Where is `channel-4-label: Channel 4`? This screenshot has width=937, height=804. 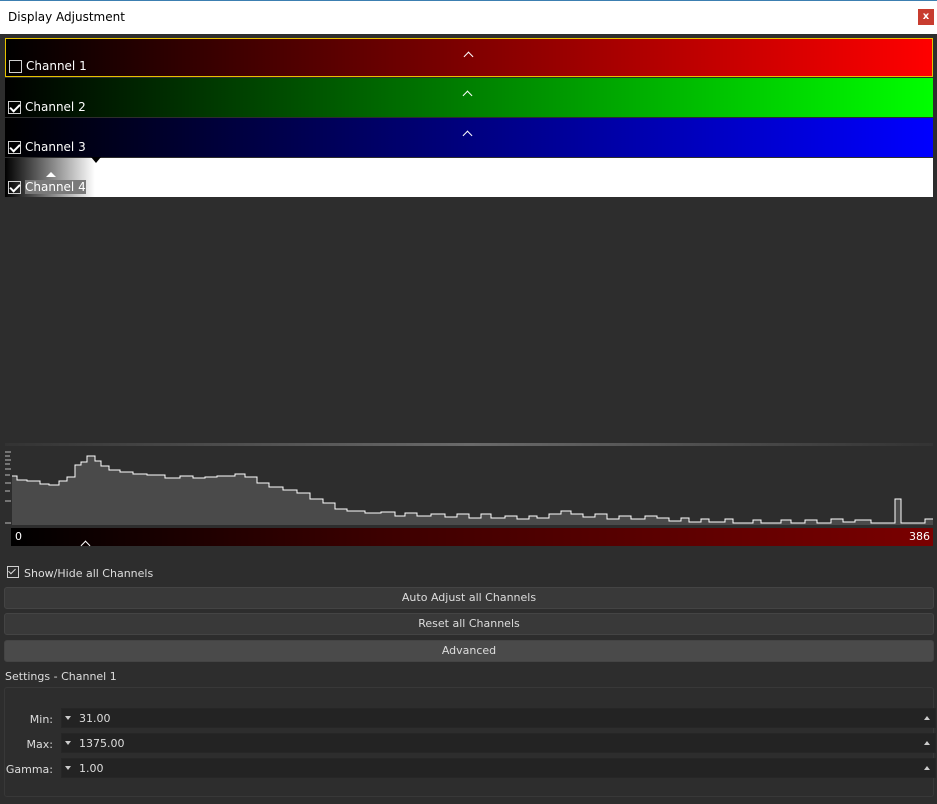 channel-4-label: Channel 4 is located at coordinates (55, 187).